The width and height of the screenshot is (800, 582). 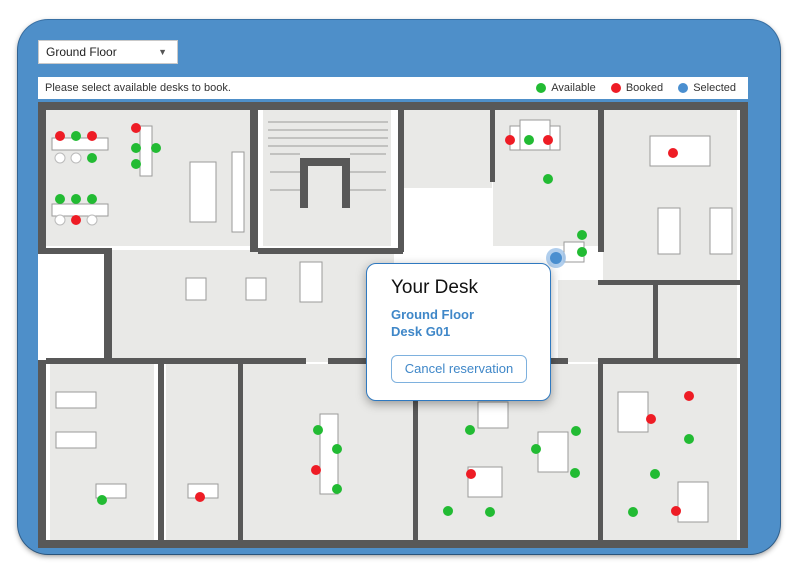 What do you see at coordinates (421, 331) in the screenshot?
I see `popup-desk: Desk G01` at bounding box center [421, 331].